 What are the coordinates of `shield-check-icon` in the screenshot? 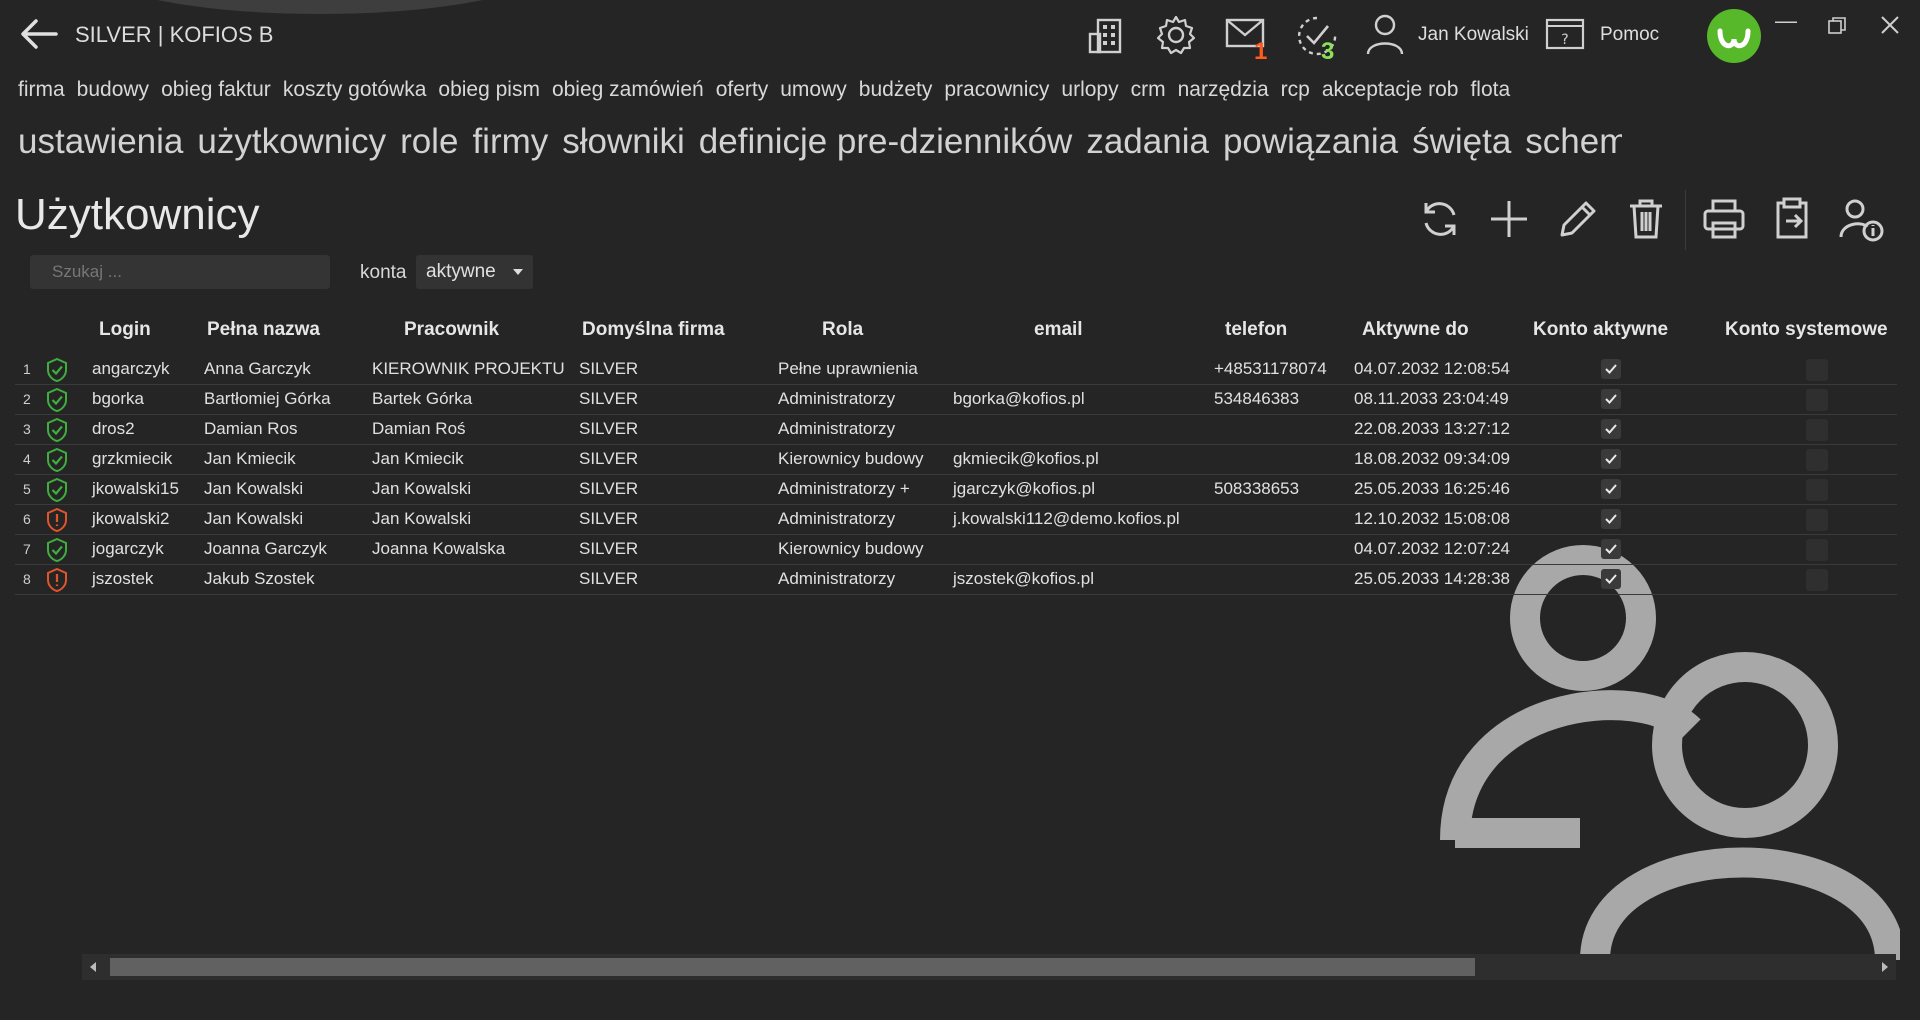 It's located at (57, 460).